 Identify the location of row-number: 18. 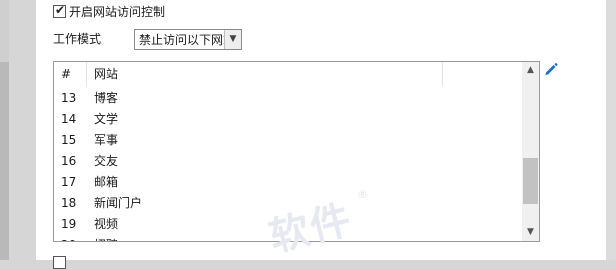
(69, 203).